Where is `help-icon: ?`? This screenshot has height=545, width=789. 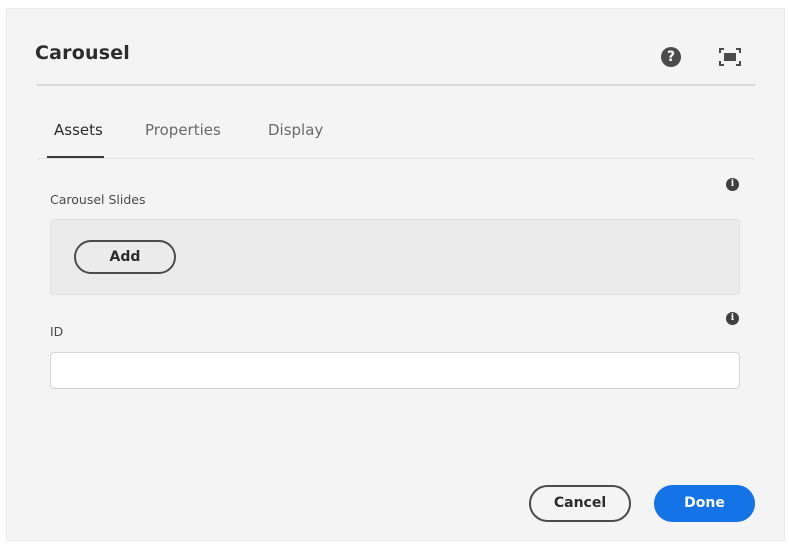
help-icon: ? is located at coordinates (671, 57).